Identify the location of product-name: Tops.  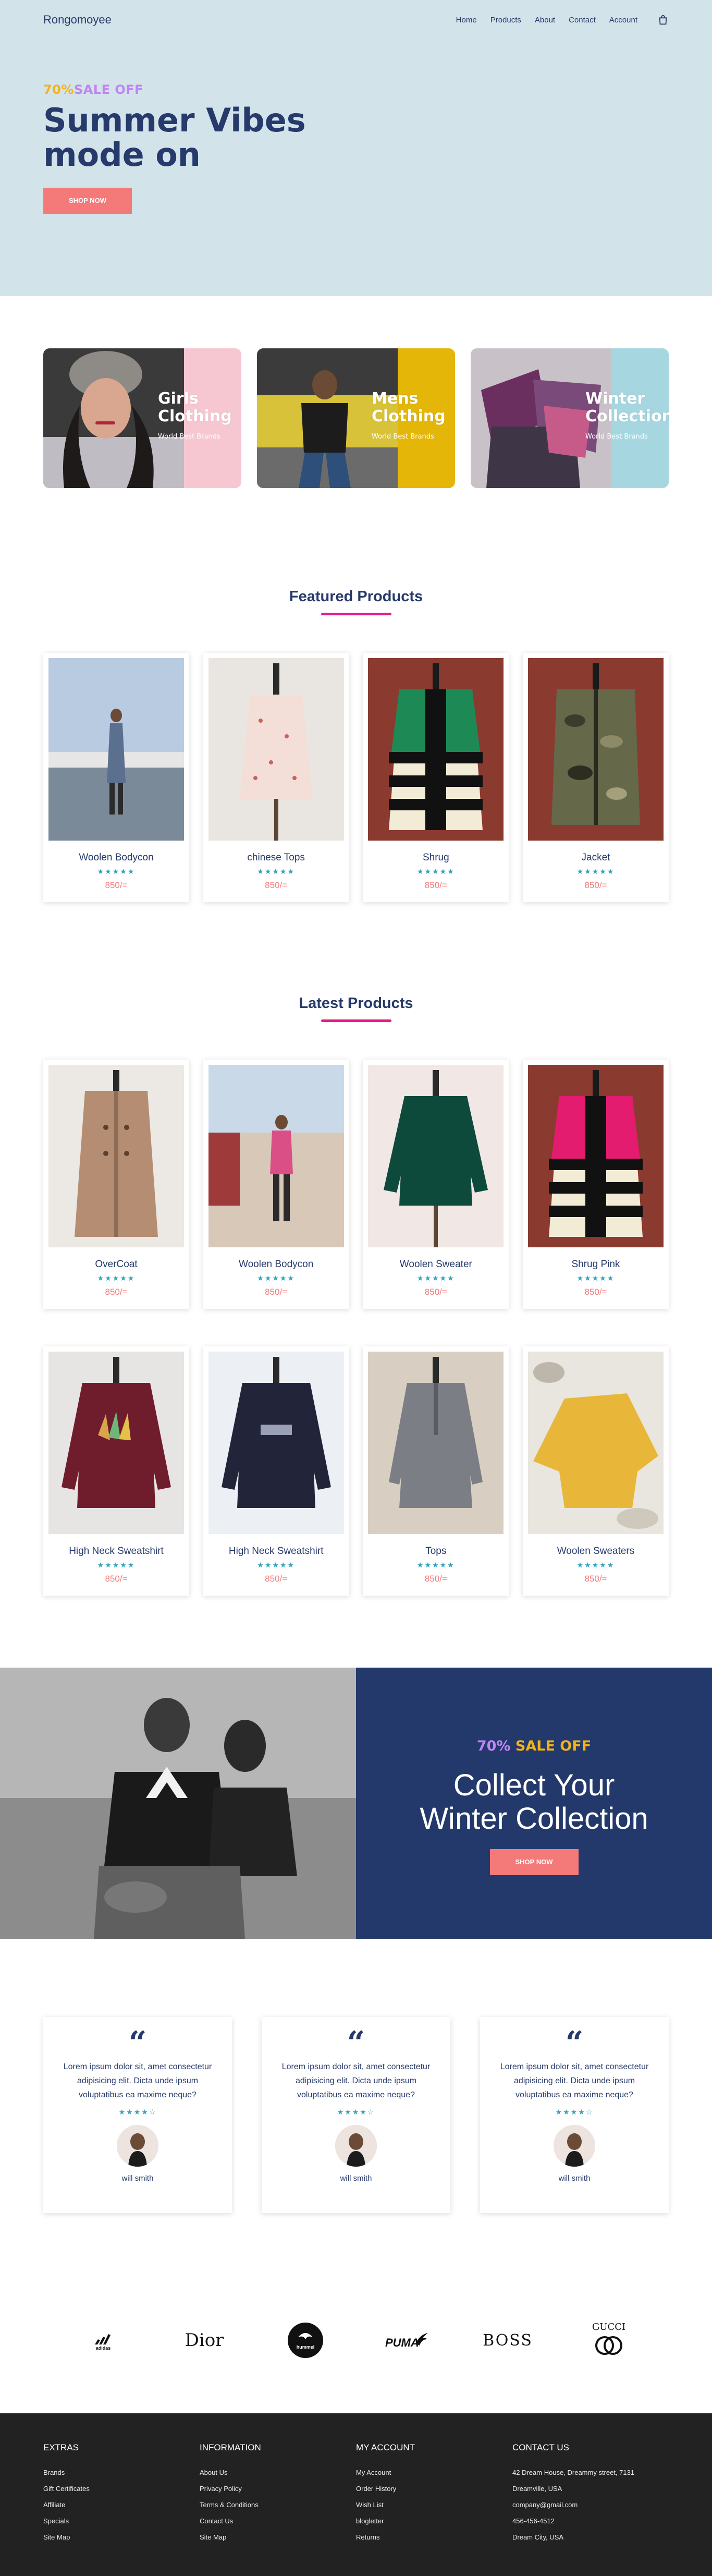
(436, 1551).